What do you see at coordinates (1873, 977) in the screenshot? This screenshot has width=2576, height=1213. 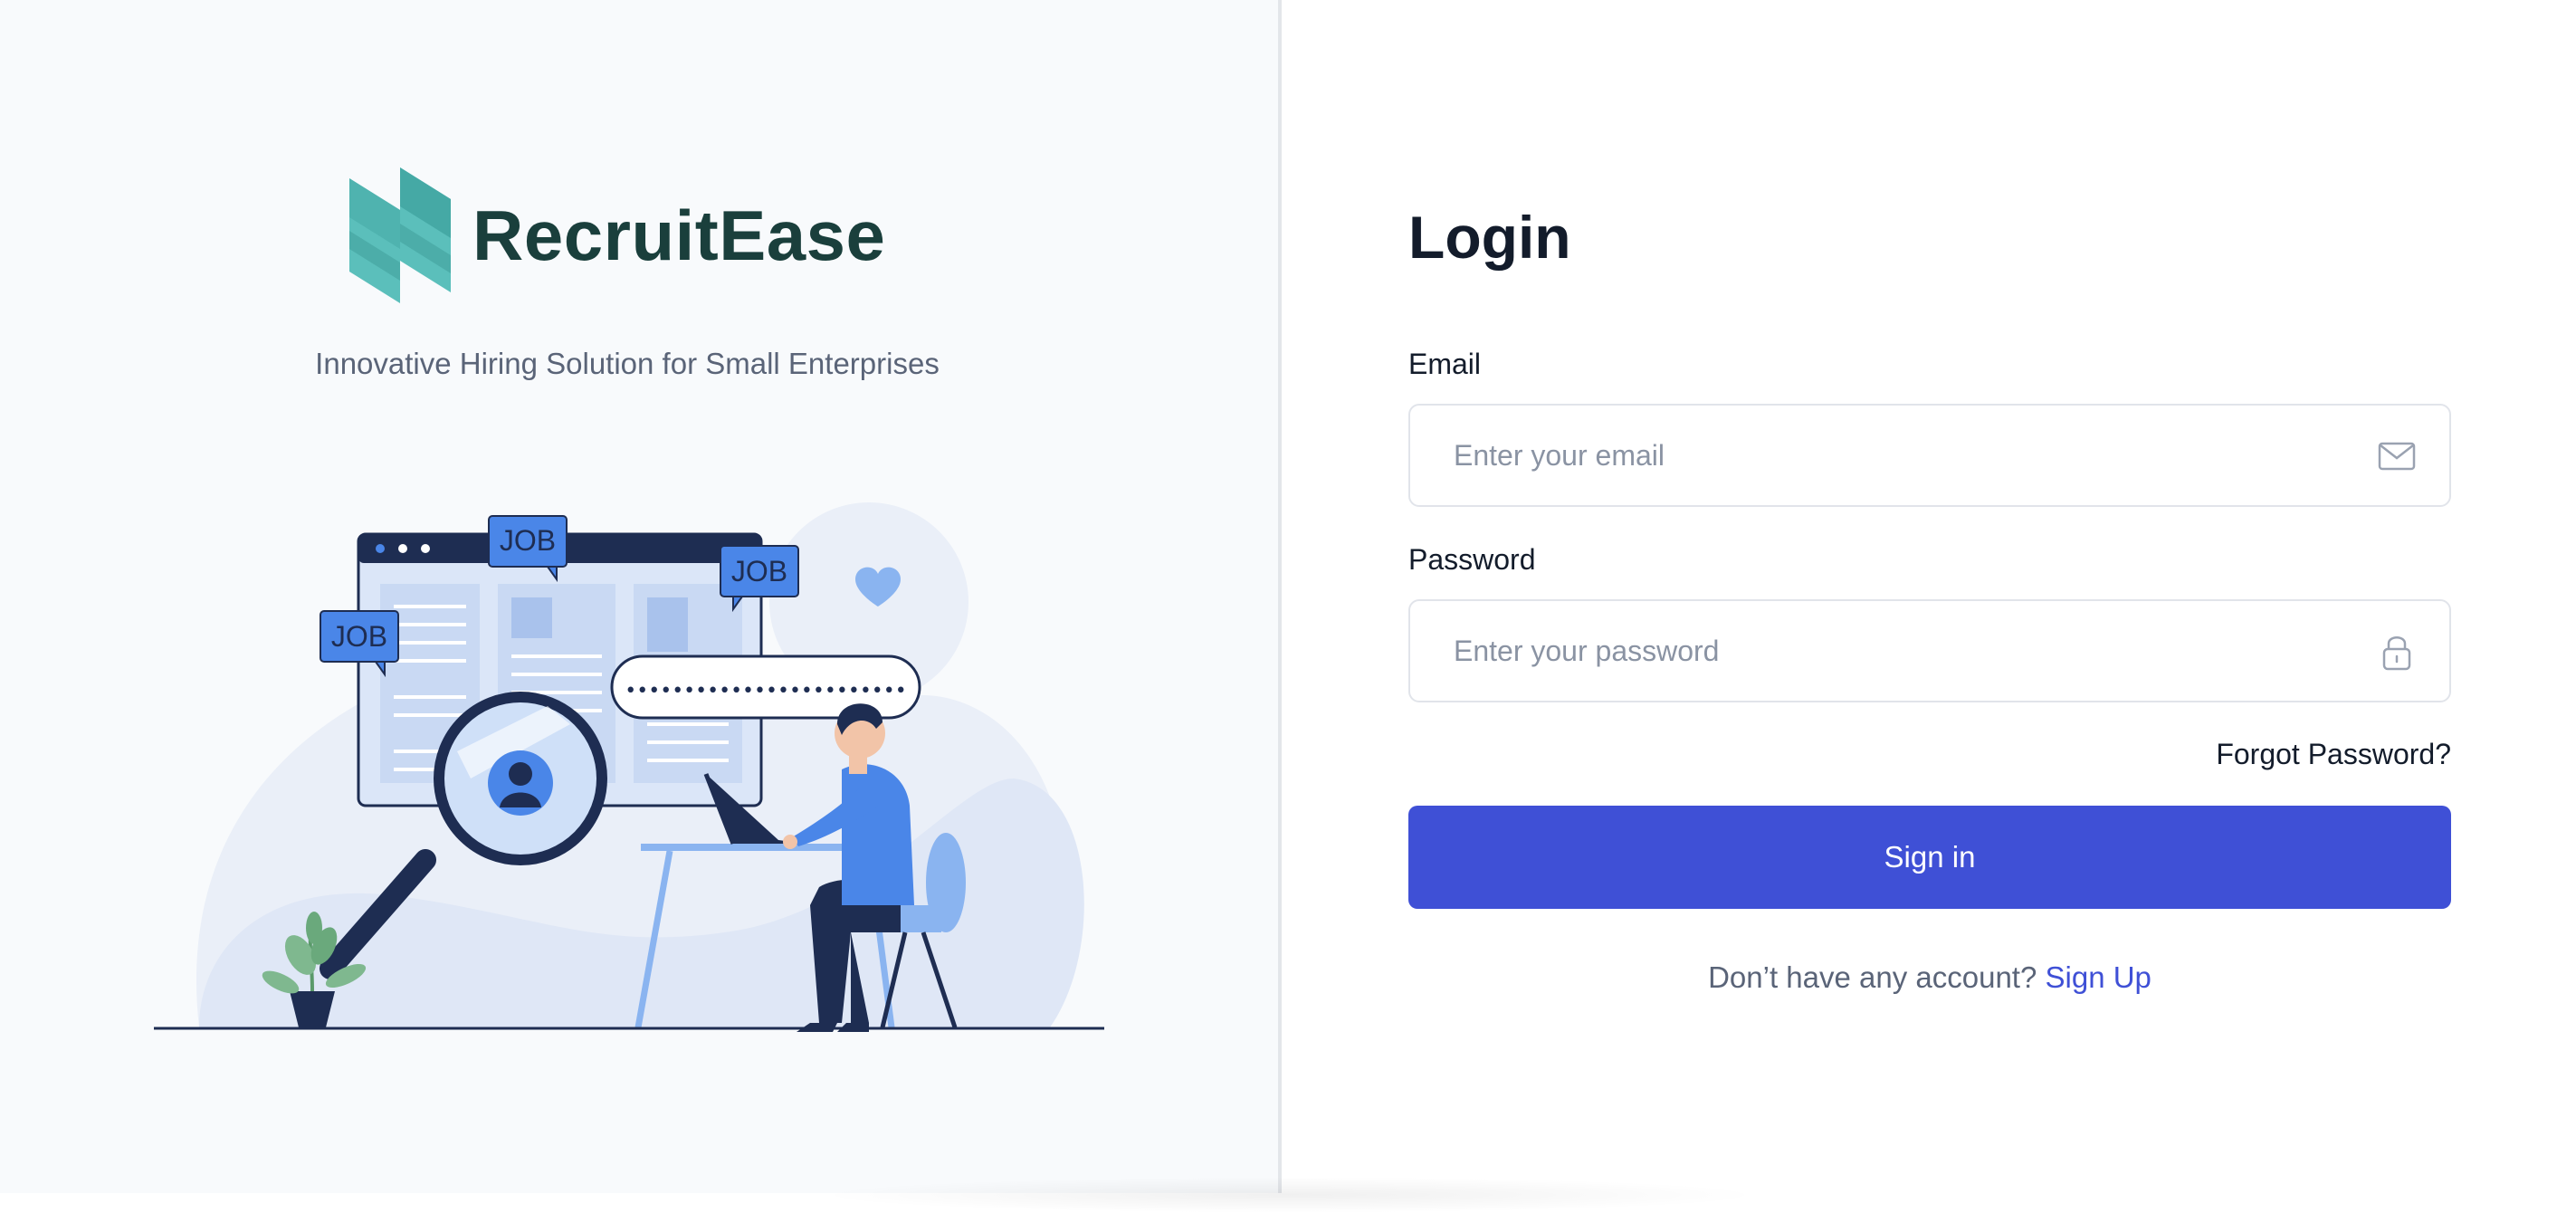 I see `signup-prompt: Don’t have any account?` at bounding box center [1873, 977].